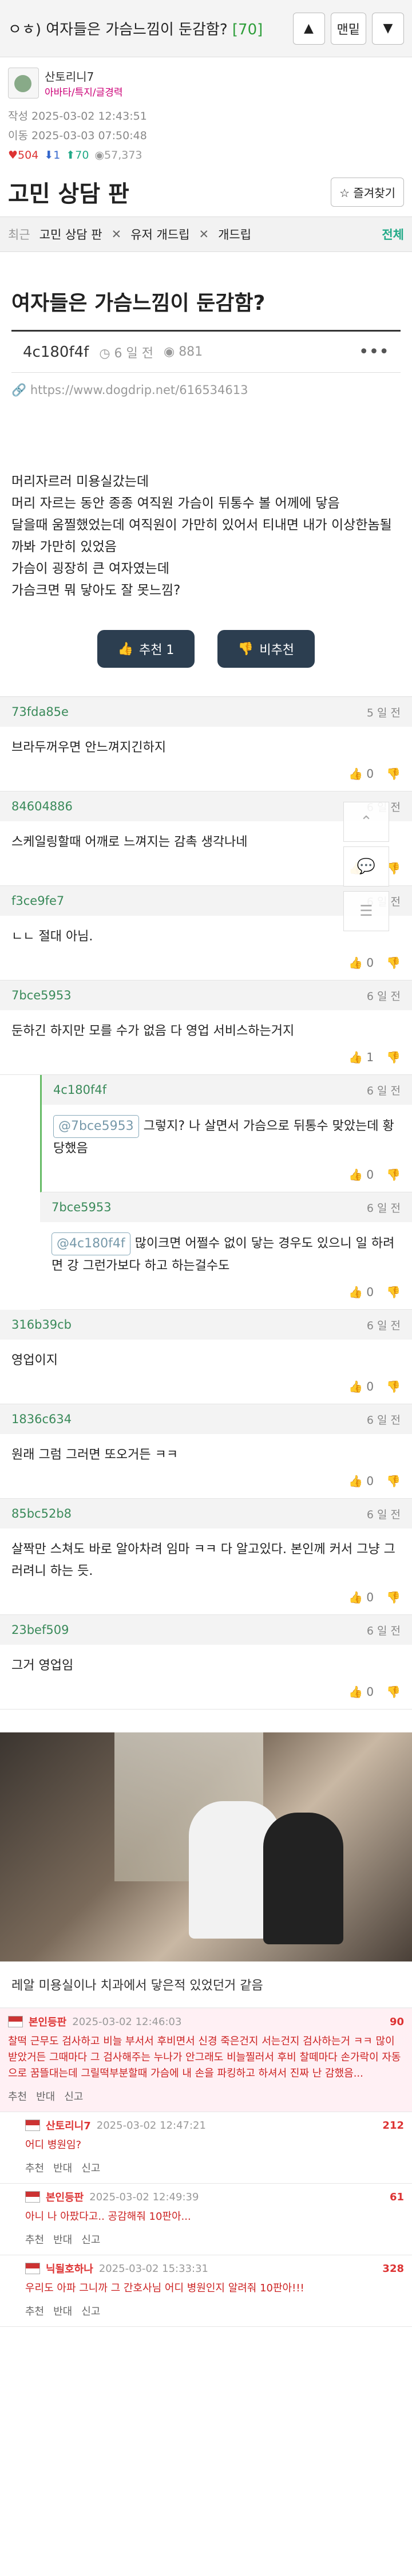 The height and width of the screenshot is (2576, 412). Describe the element at coordinates (164, 2288) in the screenshot. I see `ext-text: 우리도 아파 그니까 그 간호사님 어디 병원인지 알려줘 10판아!!!` at that location.